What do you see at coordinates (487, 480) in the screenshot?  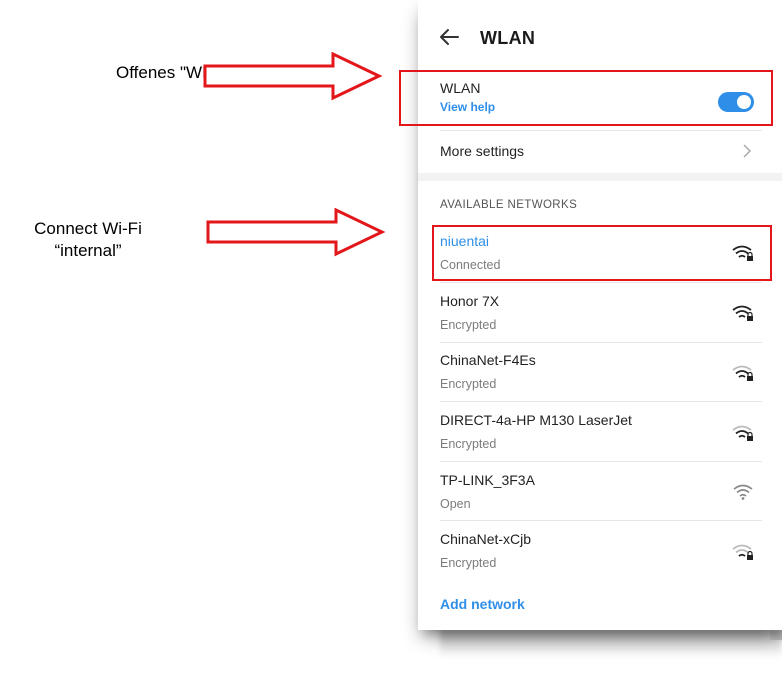 I see `network-name: TP-LINK_3F3A` at bounding box center [487, 480].